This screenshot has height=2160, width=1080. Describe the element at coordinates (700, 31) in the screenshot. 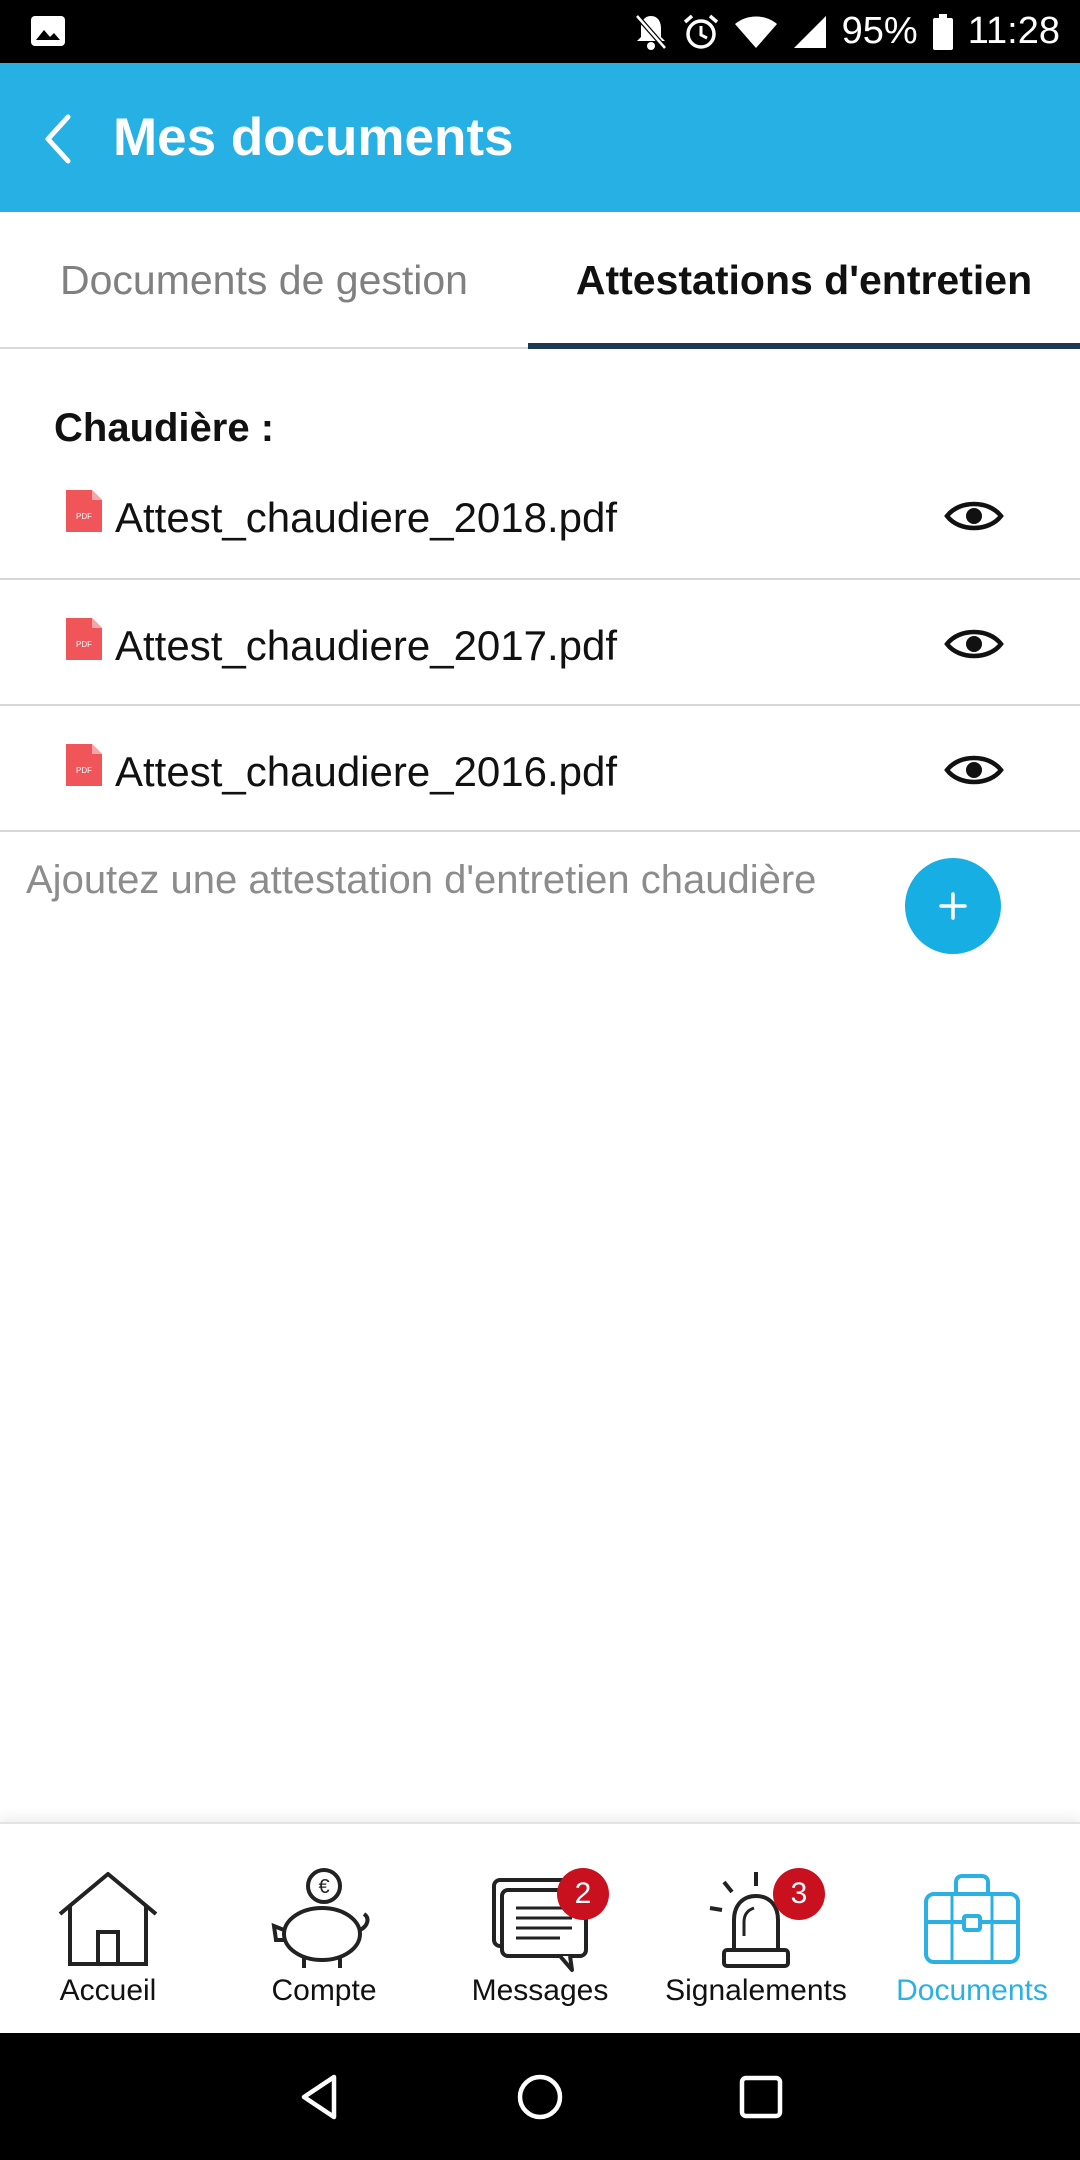

I see `alarm-icon` at that location.